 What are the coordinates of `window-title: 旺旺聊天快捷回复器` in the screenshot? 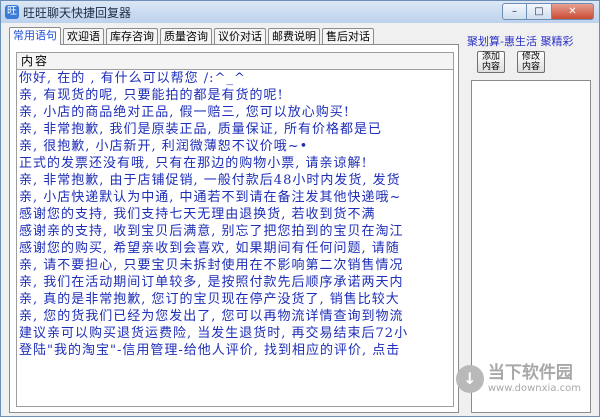 It's located at (77, 13).